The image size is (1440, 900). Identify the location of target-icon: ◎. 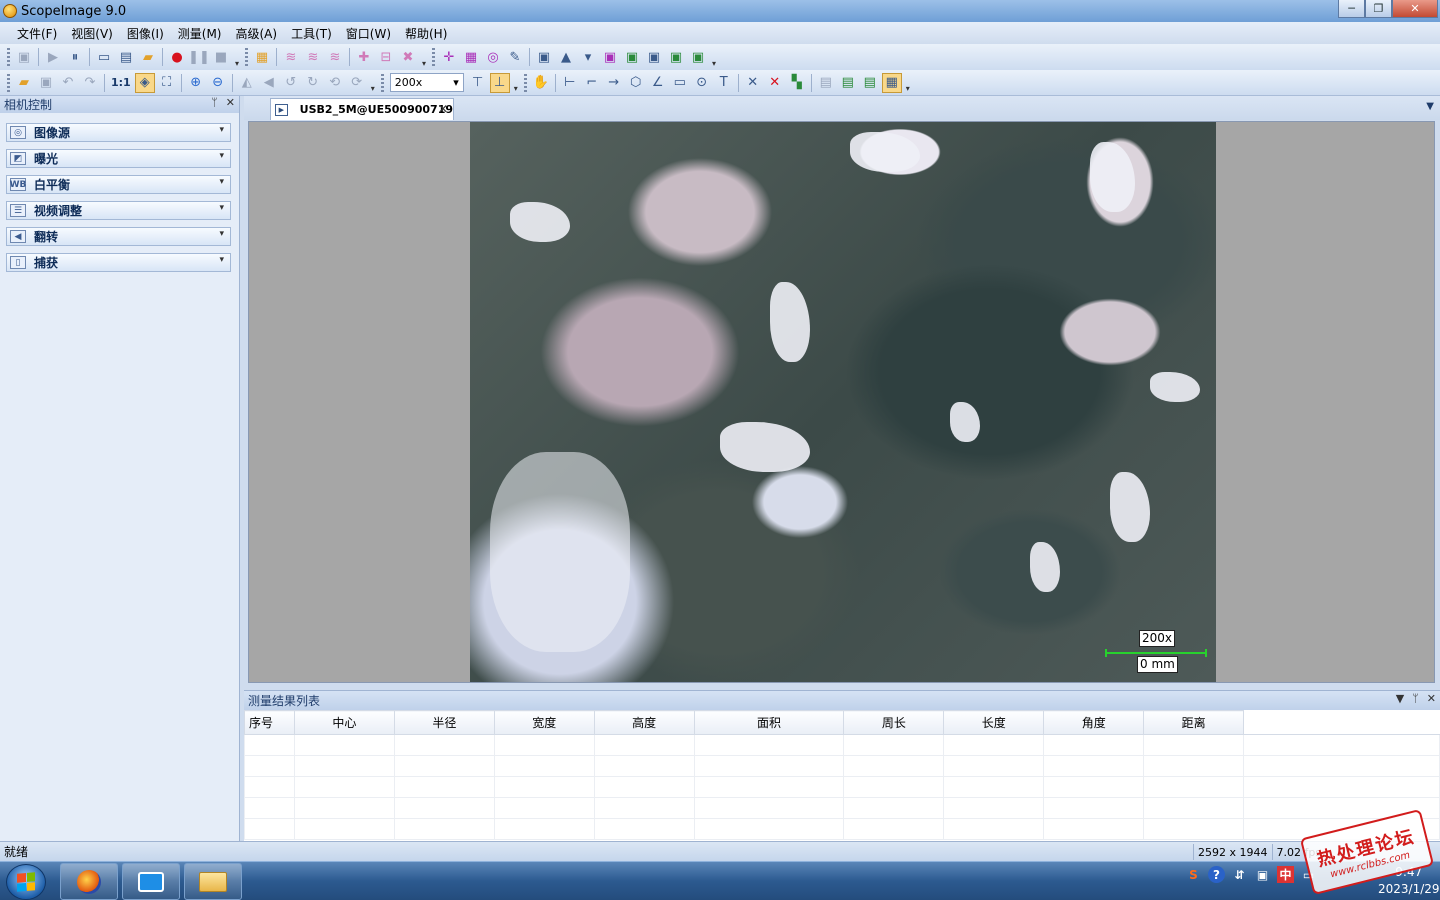
(493, 57).